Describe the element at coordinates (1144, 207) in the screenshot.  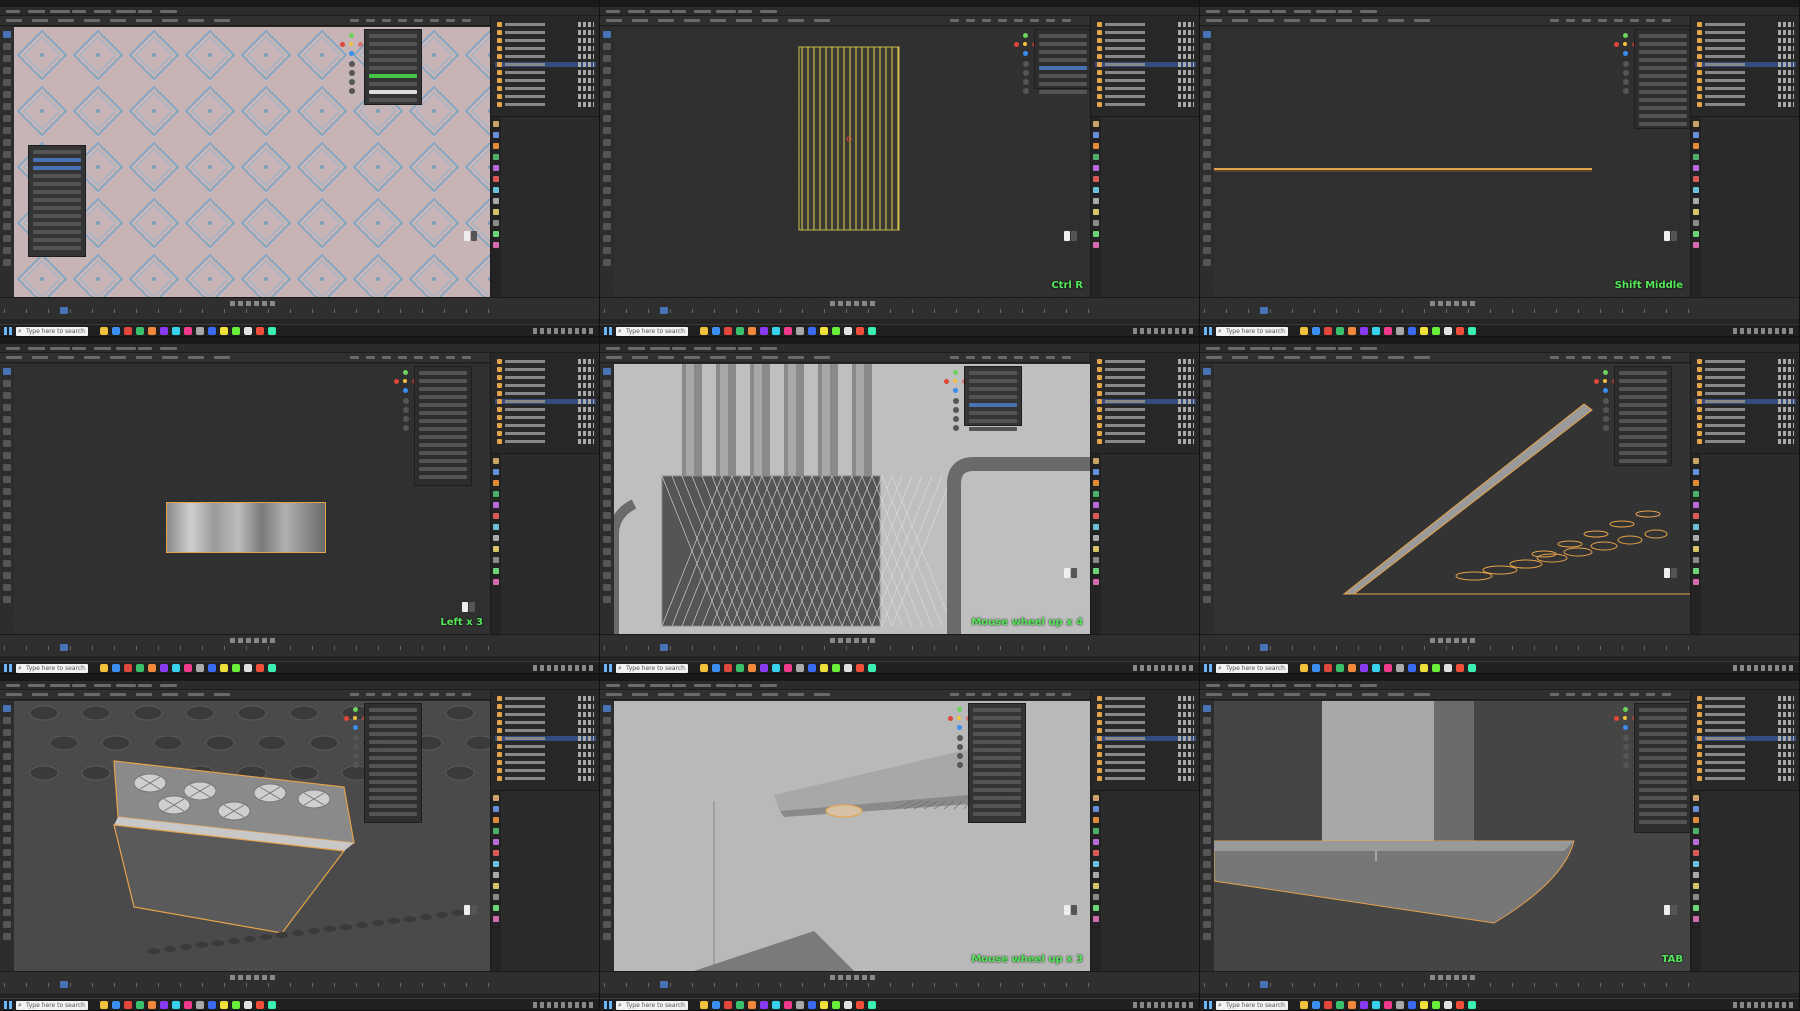
I see `properties-panel` at that location.